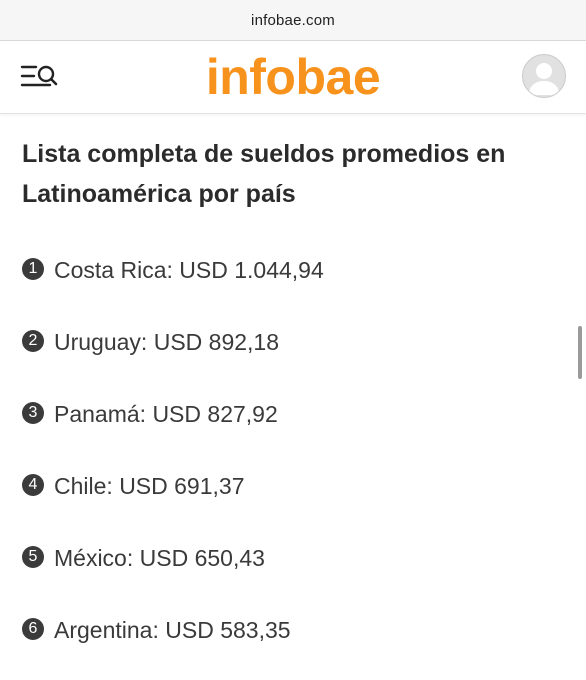 The image size is (586, 680). I want to click on rank-text: México: USD 650,43, so click(159, 558).